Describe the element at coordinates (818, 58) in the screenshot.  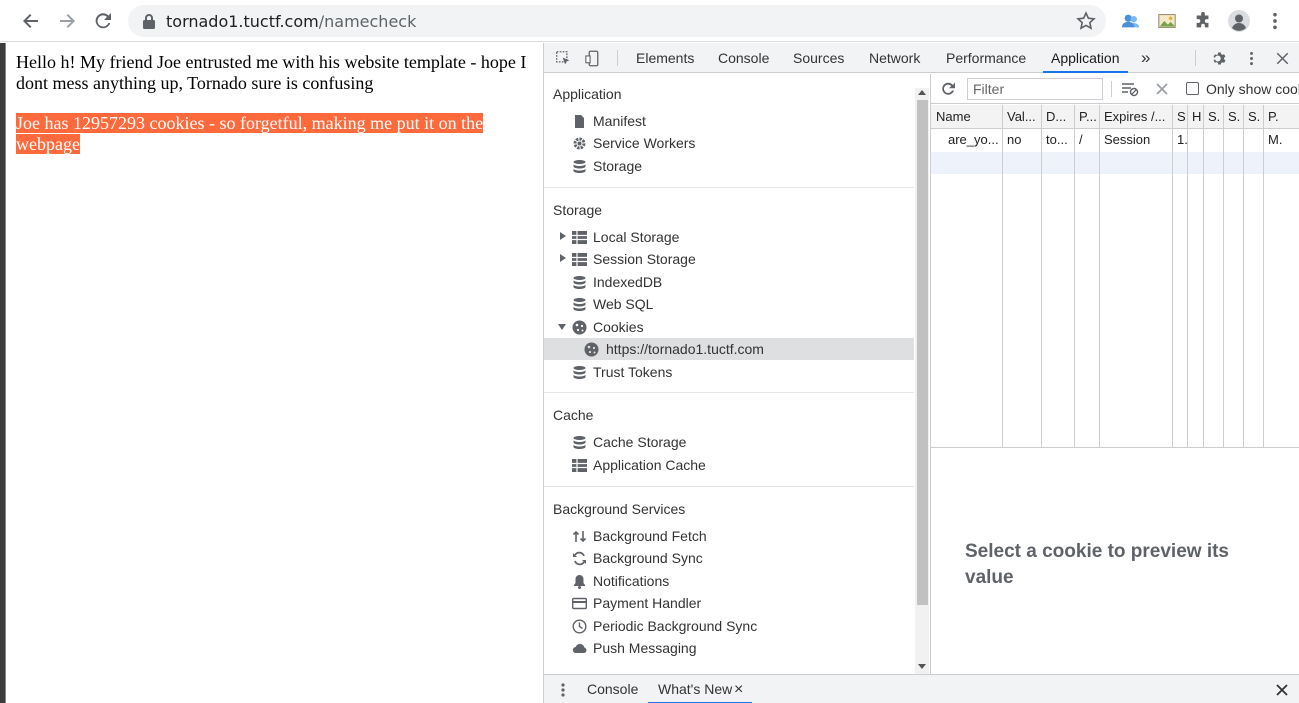
I see `tab-sources: Sources` at that location.